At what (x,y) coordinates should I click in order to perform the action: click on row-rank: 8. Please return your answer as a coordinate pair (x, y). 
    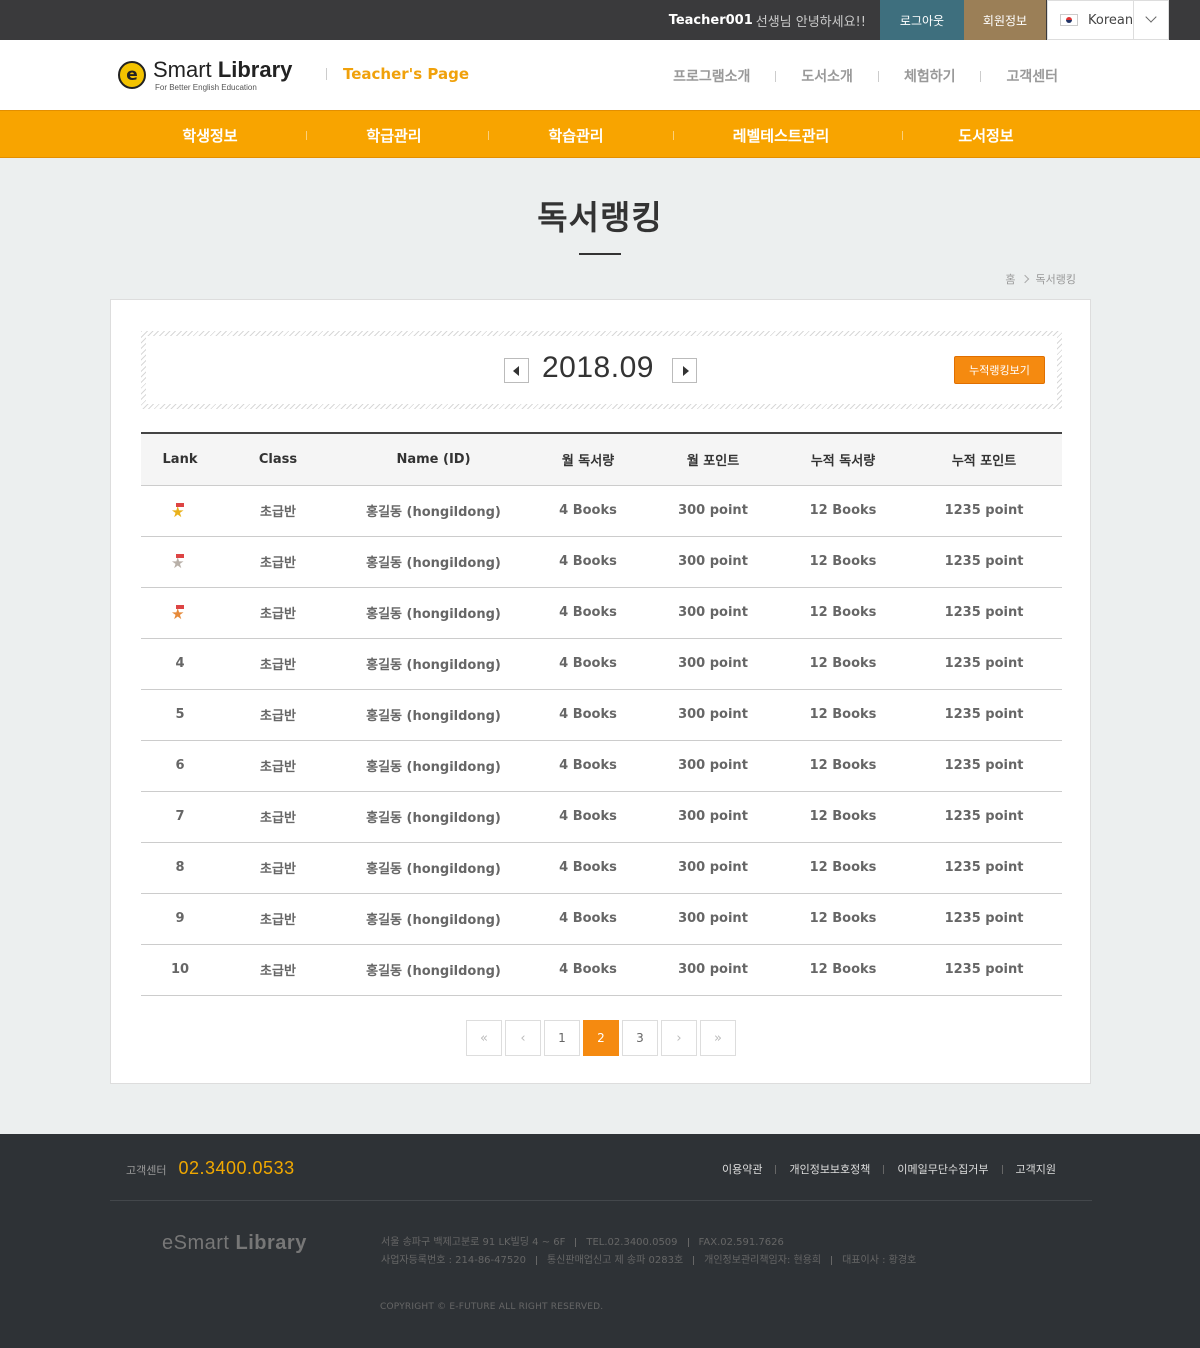
    Looking at the image, I should click on (180, 868).